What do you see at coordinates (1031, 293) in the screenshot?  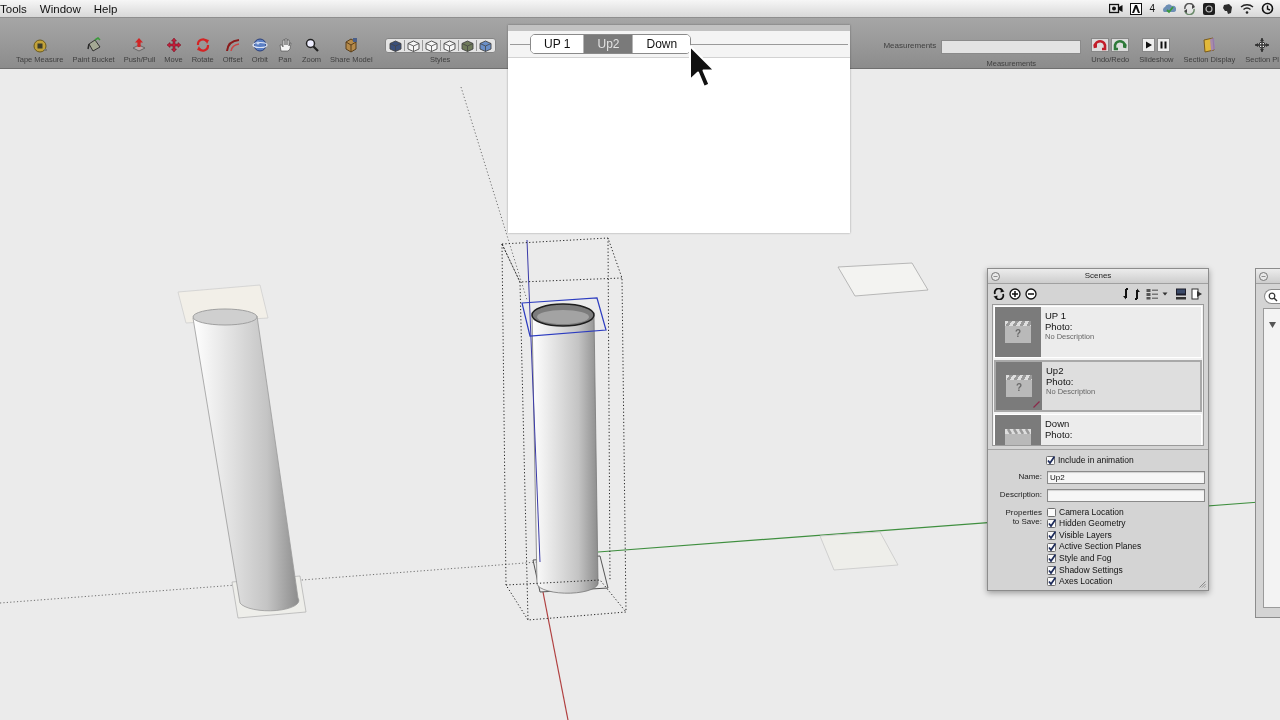 I see `remove-icon` at bounding box center [1031, 293].